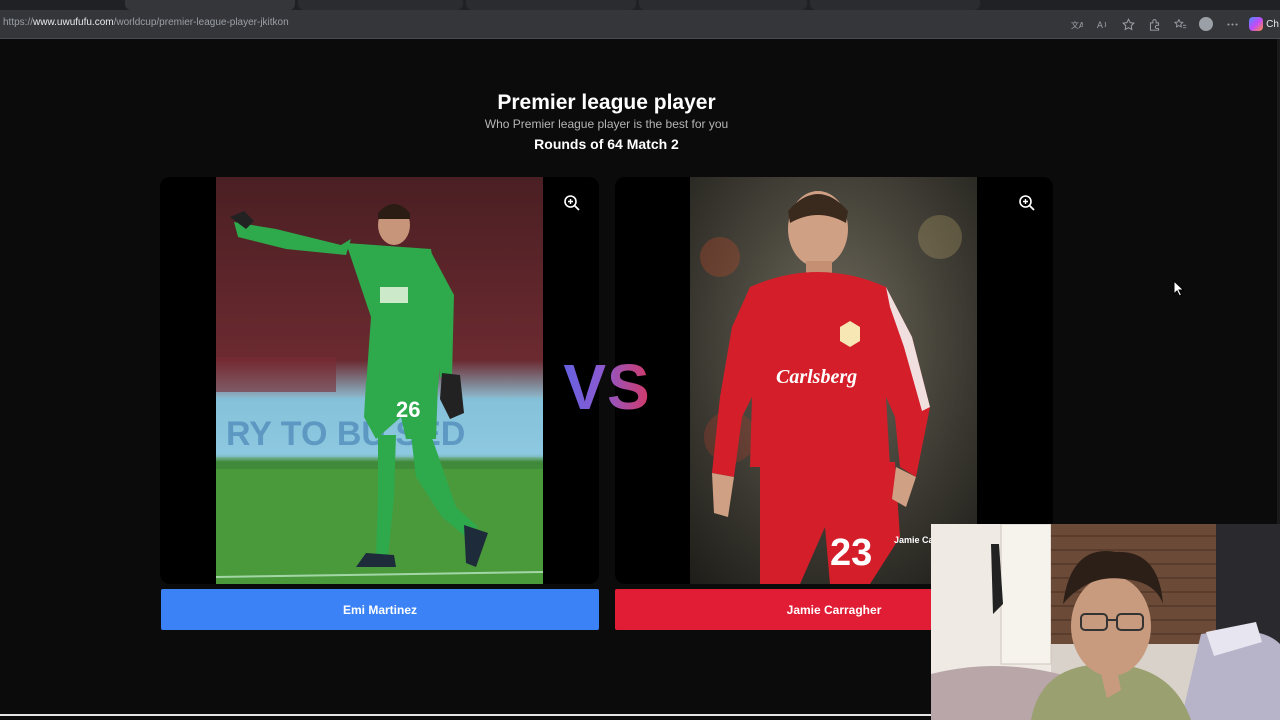 The image size is (1280, 720). What do you see at coordinates (1154, 24) in the screenshot?
I see `extensions-icon` at bounding box center [1154, 24].